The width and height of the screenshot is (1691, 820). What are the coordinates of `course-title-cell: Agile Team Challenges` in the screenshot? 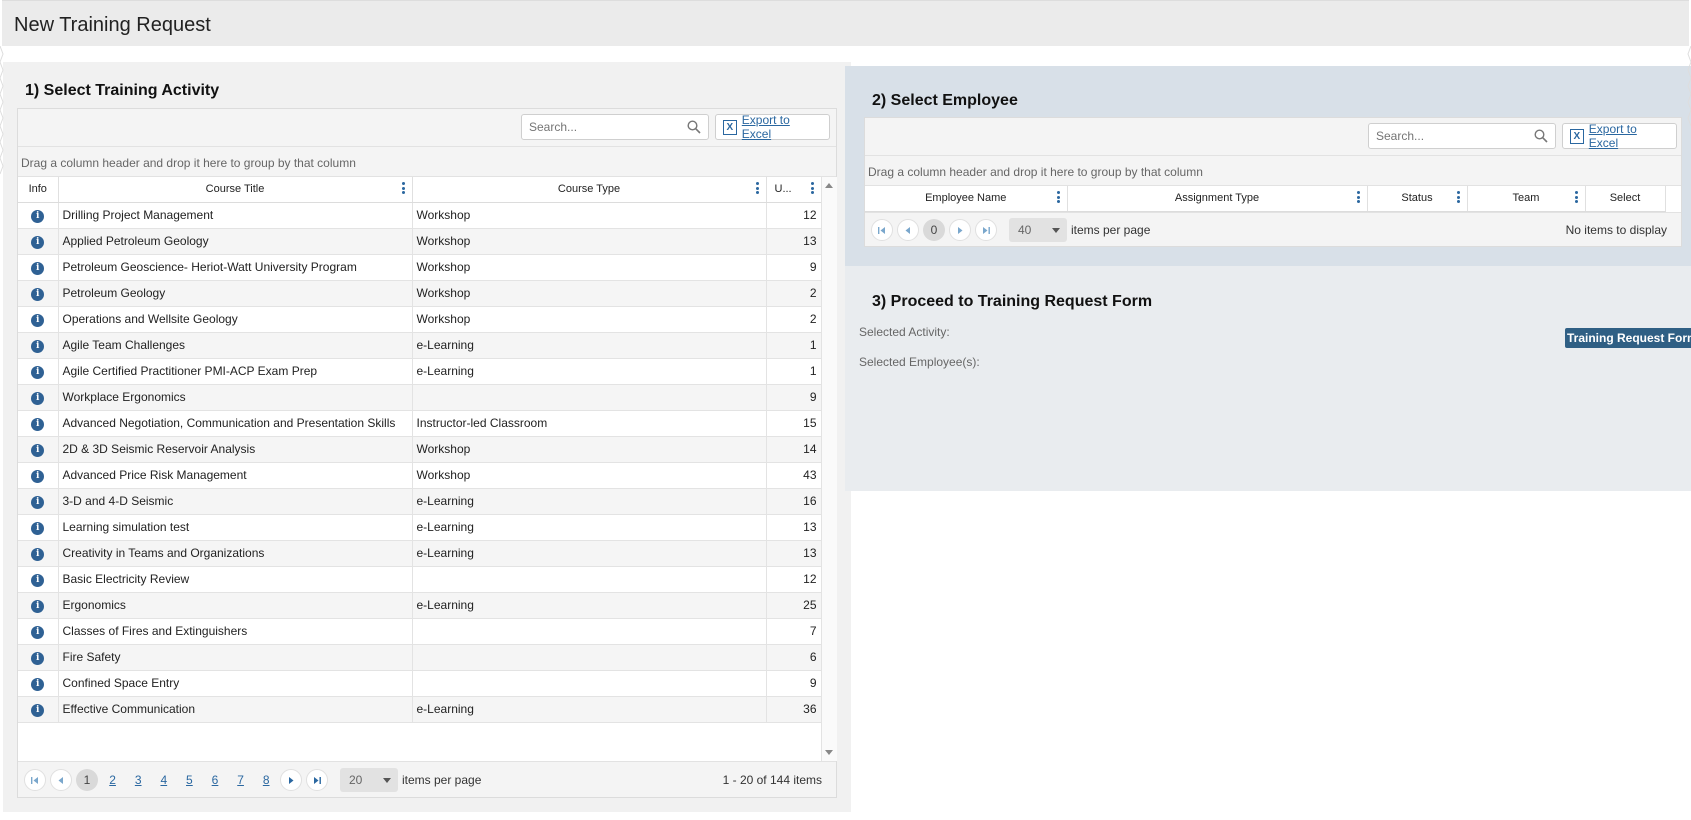 It's located at (235, 345).